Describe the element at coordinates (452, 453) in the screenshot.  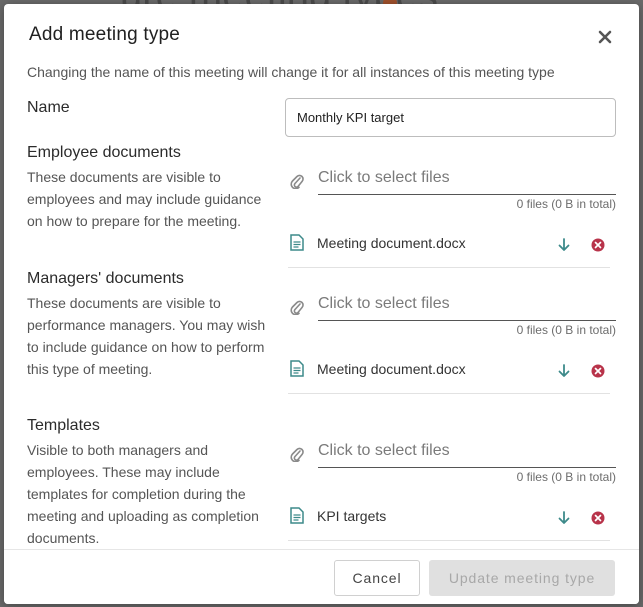
I see `templates-file-picker: Click to select files` at that location.